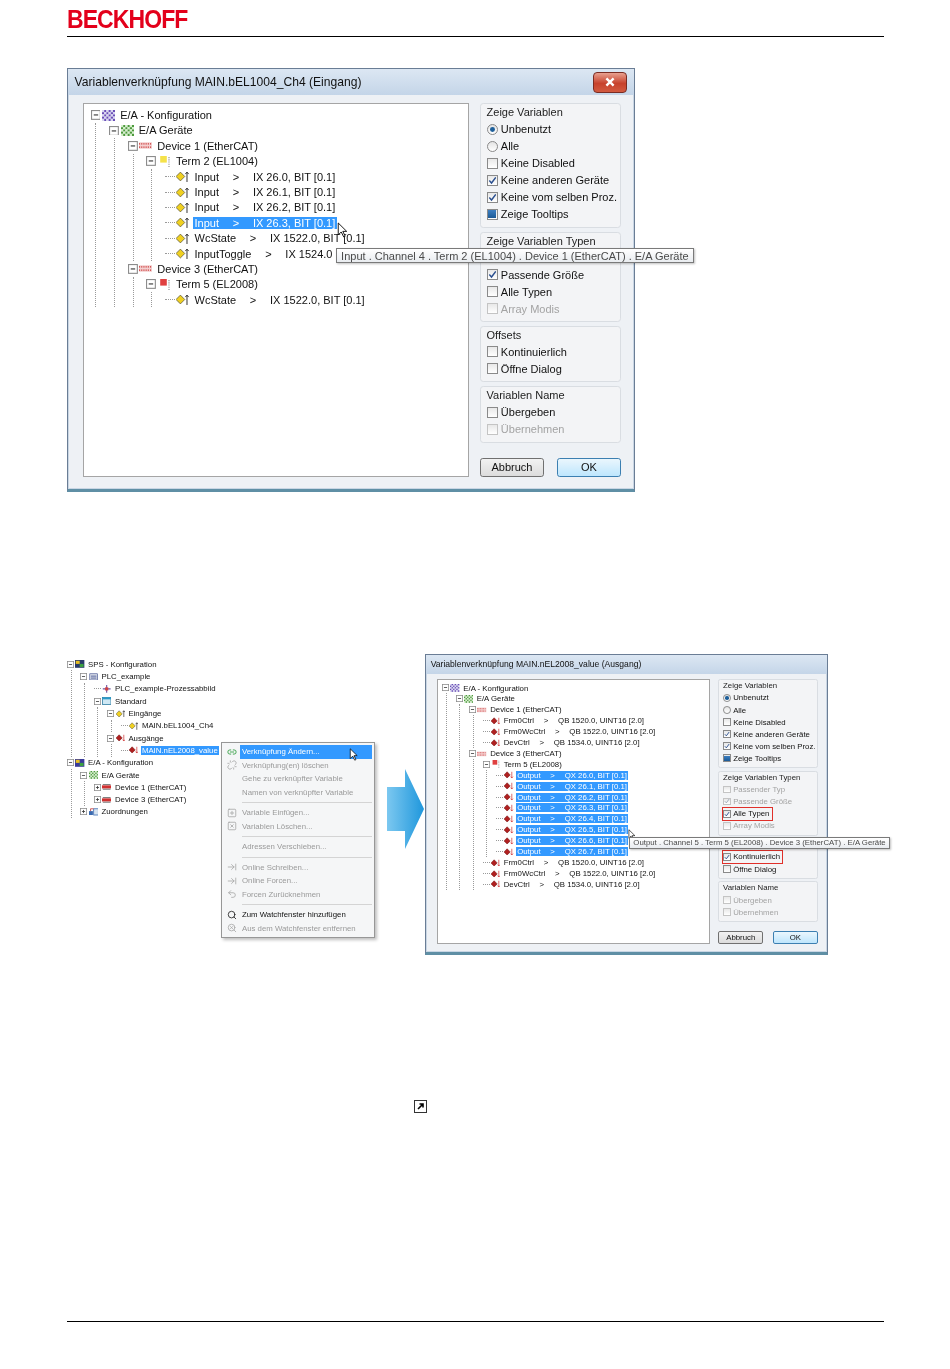 The height and width of the screenshot is (1369, 950). I want to click on checkbox-option: Alle Typen, so click(521, 292).